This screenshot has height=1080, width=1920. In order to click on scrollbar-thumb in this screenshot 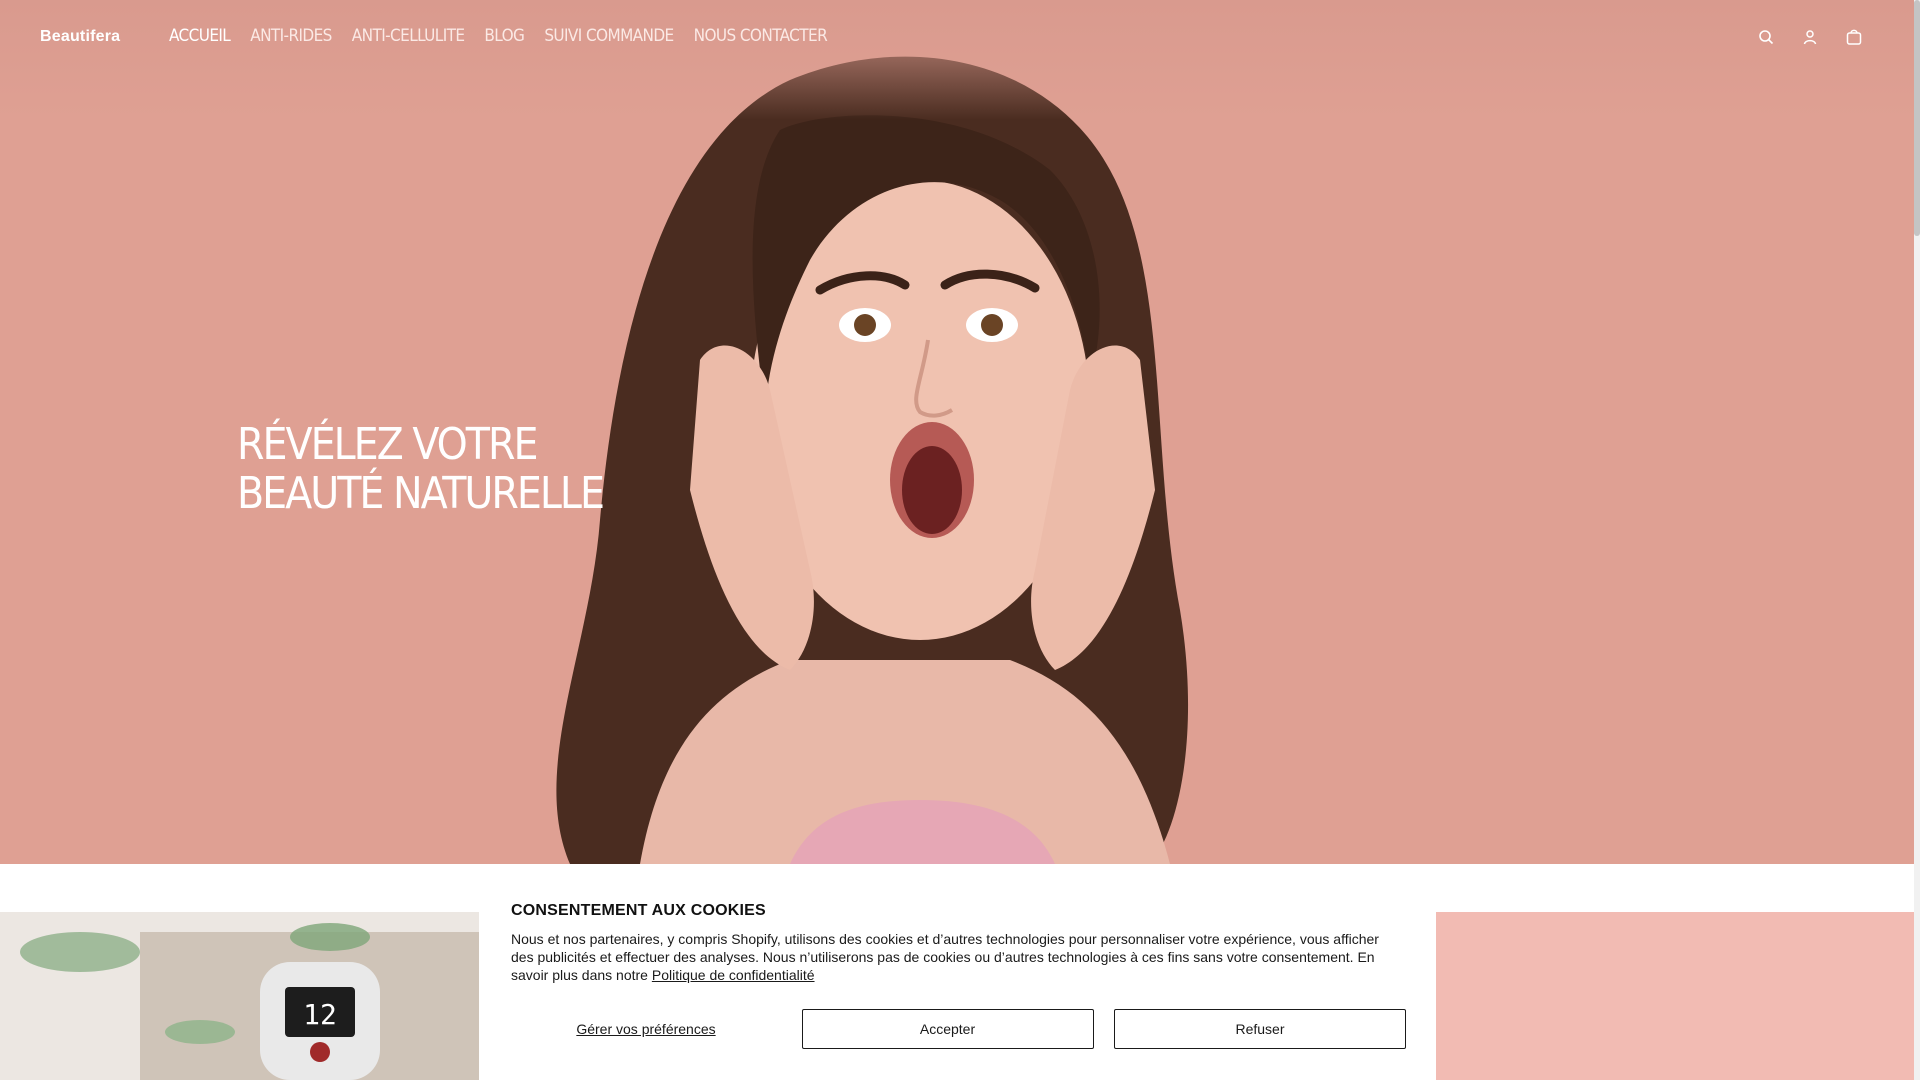, I will do `click(1917, 118)`.